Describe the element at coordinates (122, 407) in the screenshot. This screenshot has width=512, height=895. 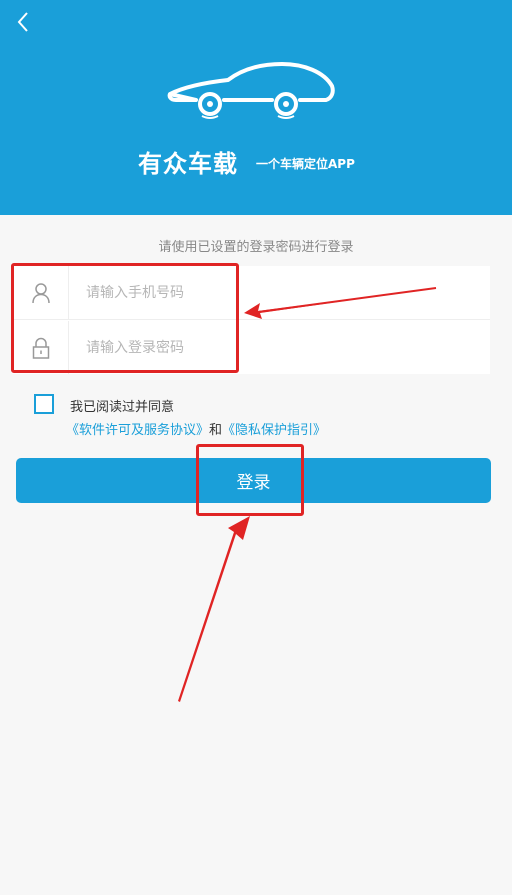
I see `agreement-text: 我已阅读过并同意` at that location.